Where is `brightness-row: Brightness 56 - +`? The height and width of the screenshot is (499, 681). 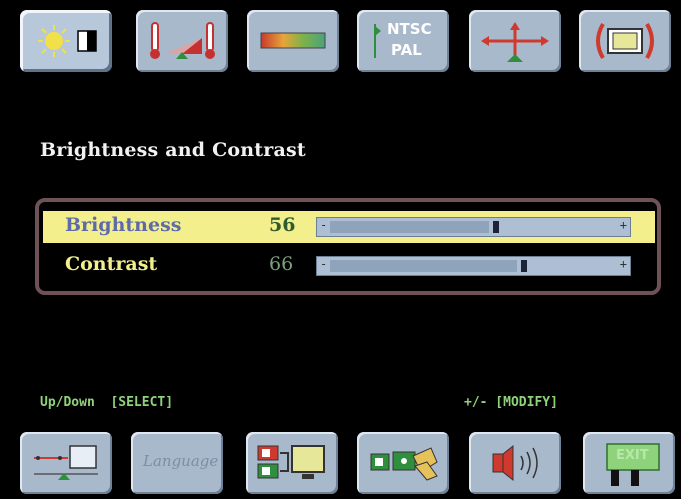
brightness-row: Brightness 56 - + is located at coordinates (349, 227).